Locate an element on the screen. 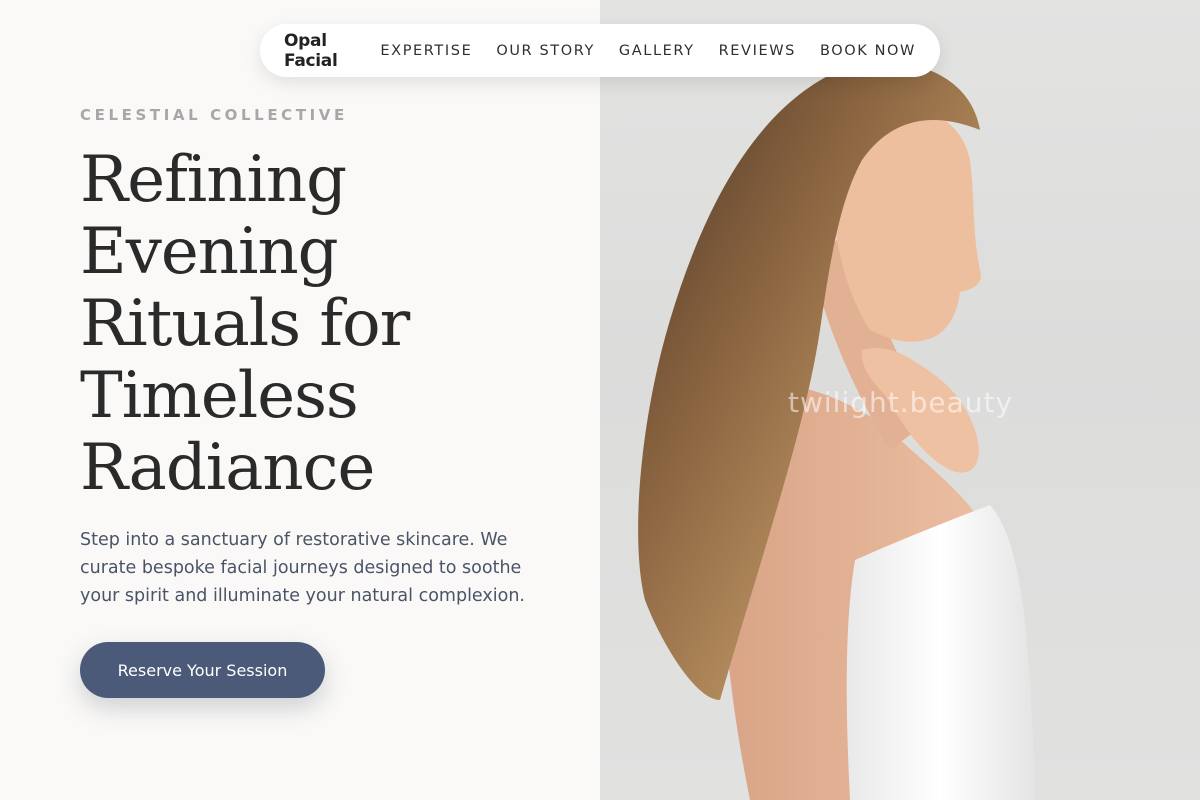 The height and width of the screenshot is (800, 1200). photo-watermark: twilight.beauty is located at coordinates (901, 402).